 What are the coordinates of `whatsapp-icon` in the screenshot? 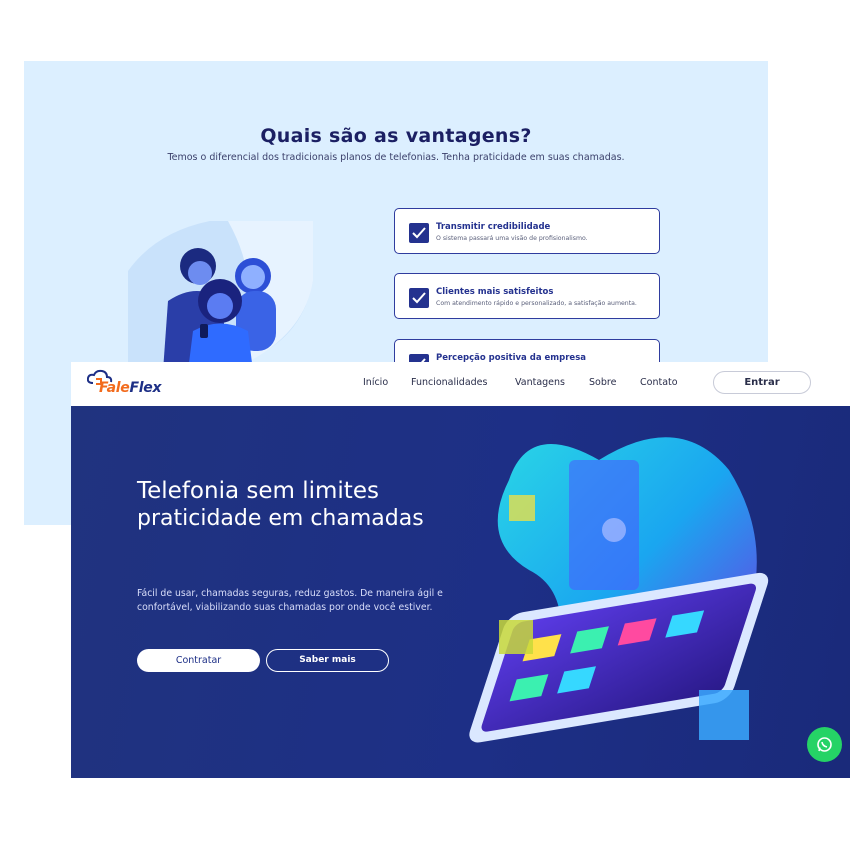 It's located at (824, 744).